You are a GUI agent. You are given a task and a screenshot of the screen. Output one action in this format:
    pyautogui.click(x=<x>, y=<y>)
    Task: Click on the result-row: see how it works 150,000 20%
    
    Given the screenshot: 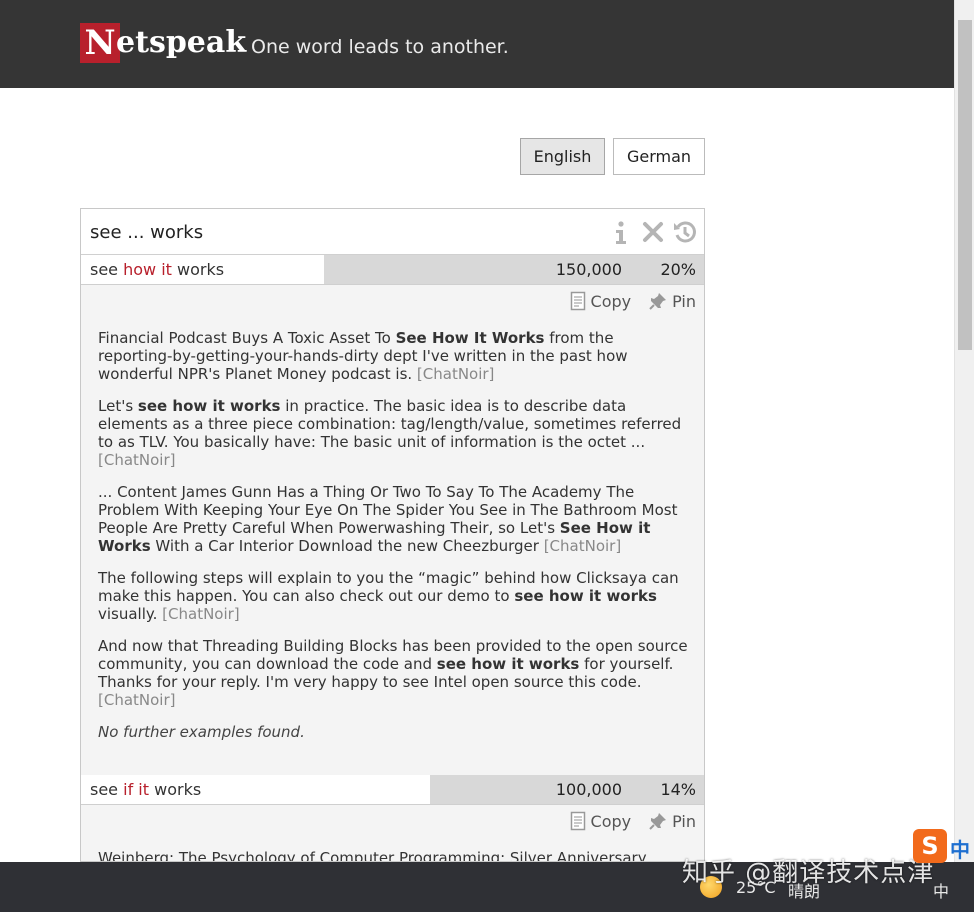 What is the action you would take?
    pyautogui.click(x=392, y=270)
    